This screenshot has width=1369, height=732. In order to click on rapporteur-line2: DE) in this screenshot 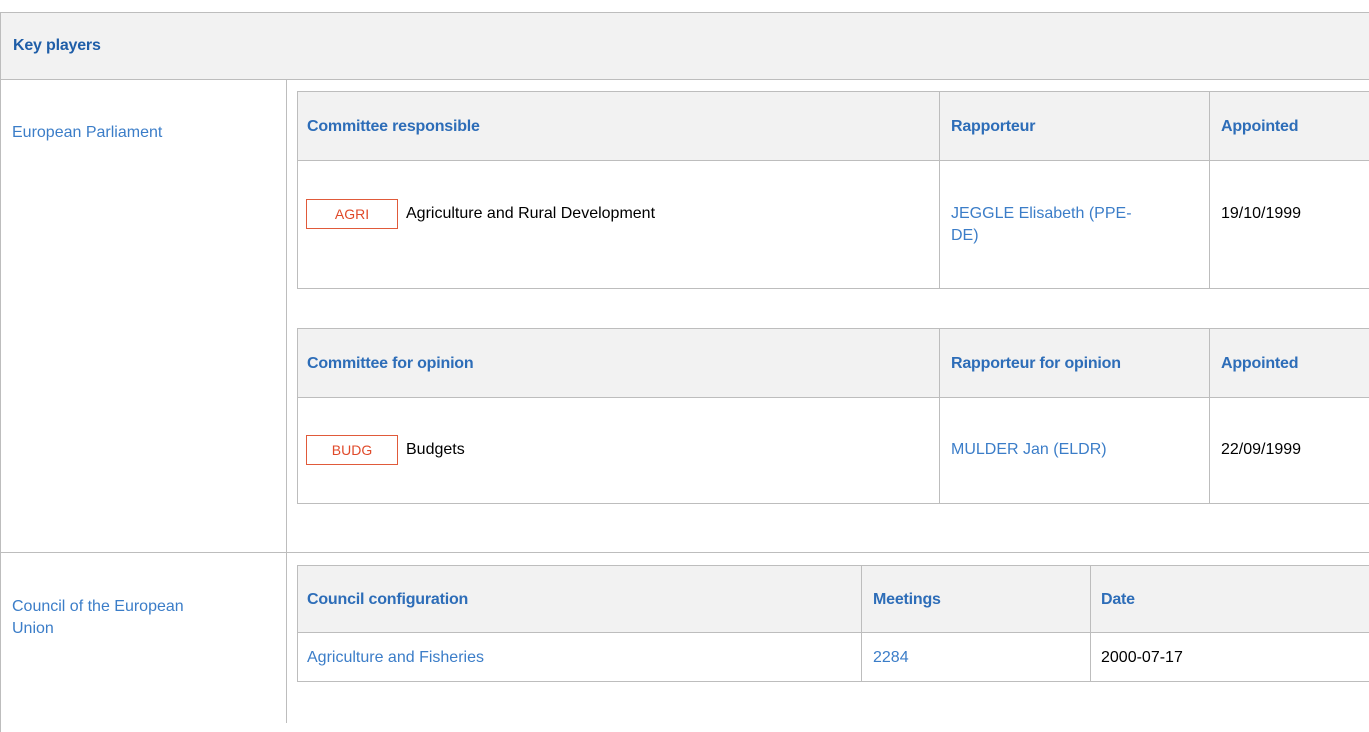, I will do `click(965, 235)`.